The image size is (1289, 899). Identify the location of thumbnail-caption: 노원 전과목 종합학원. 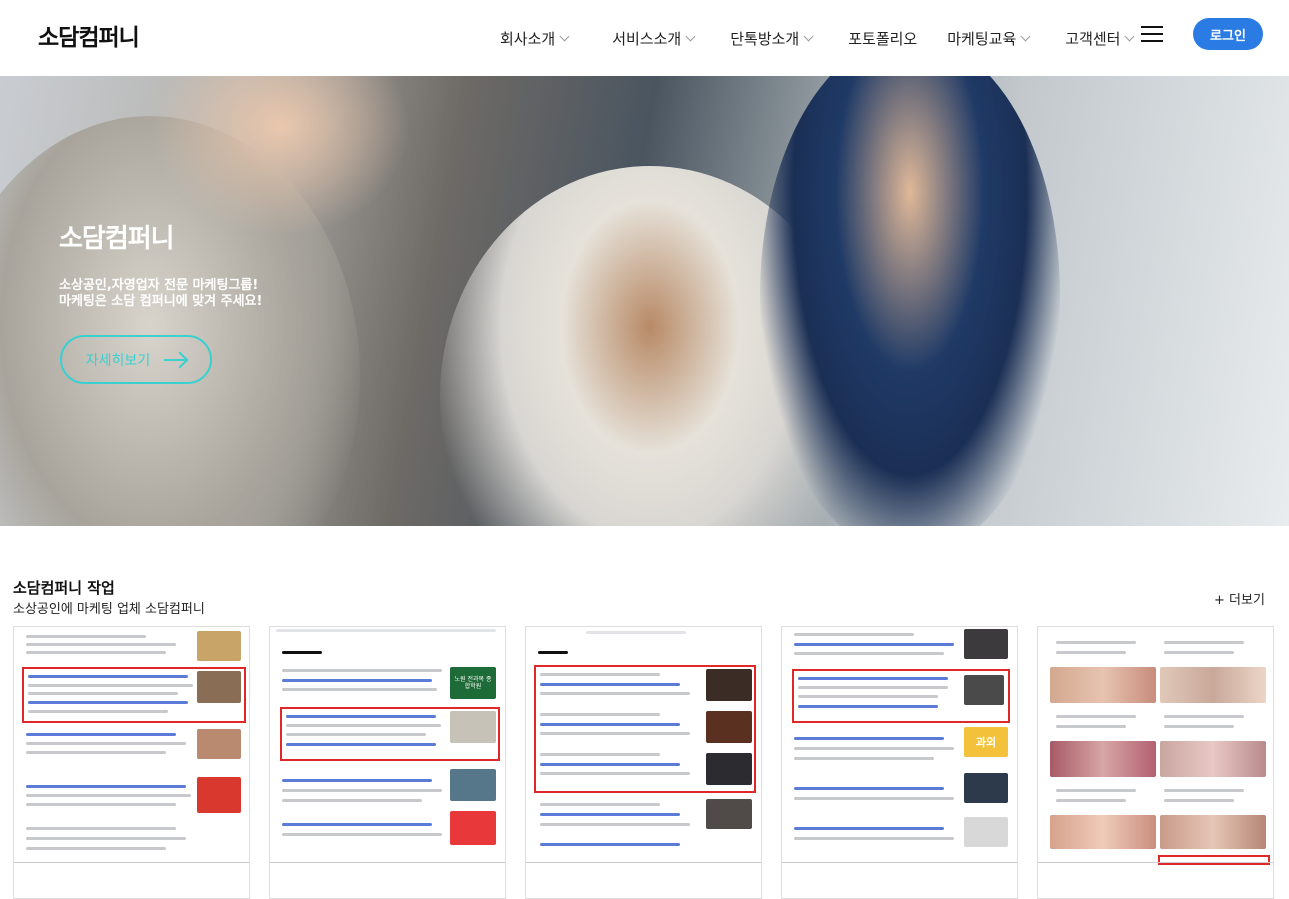
(473, 683).